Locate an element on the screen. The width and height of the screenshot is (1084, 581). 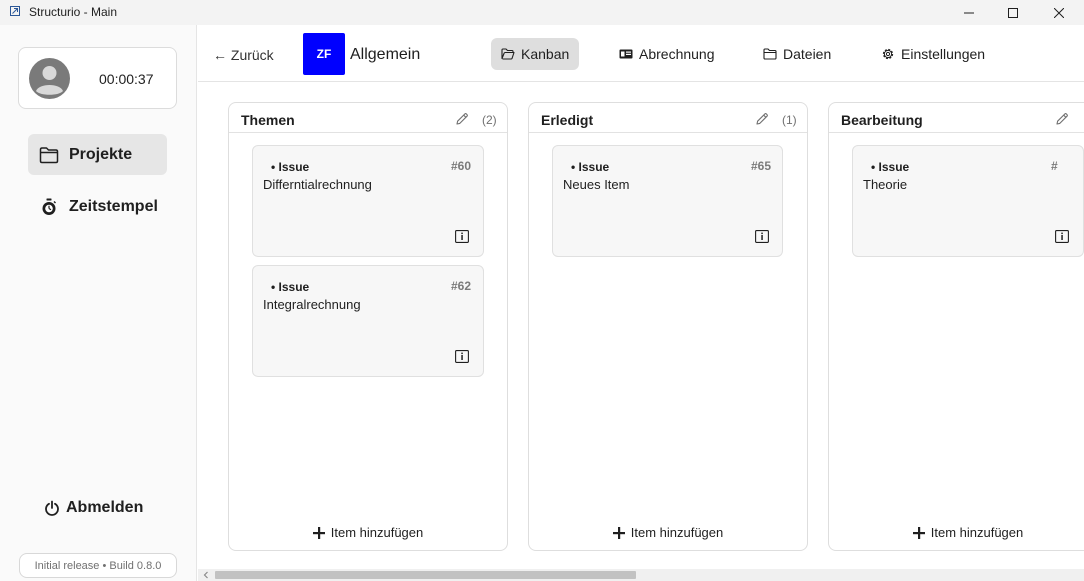
tab-einstellungen: Einstellungen is located at coordinates (933, 54).